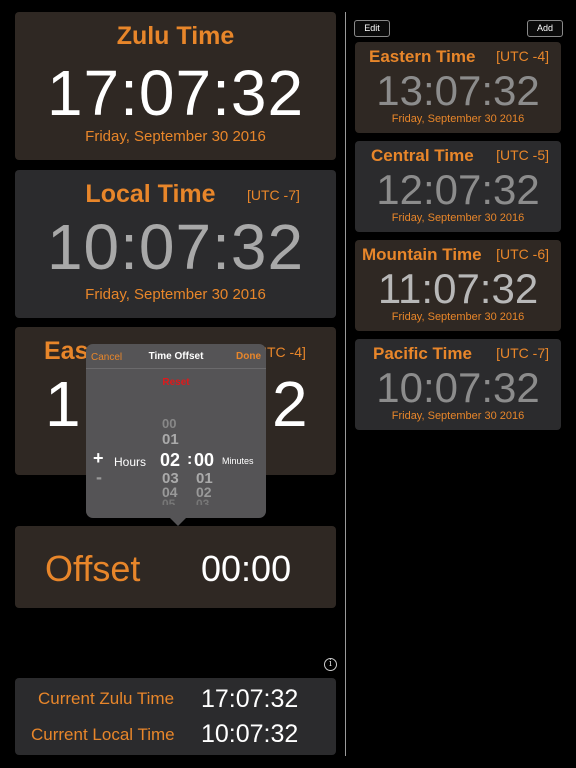 The image size is (576, 768). What do you see at coordinates (168, 501) in the screenshot?
I see `hours-option: 05` at bounding box center [168, 501].